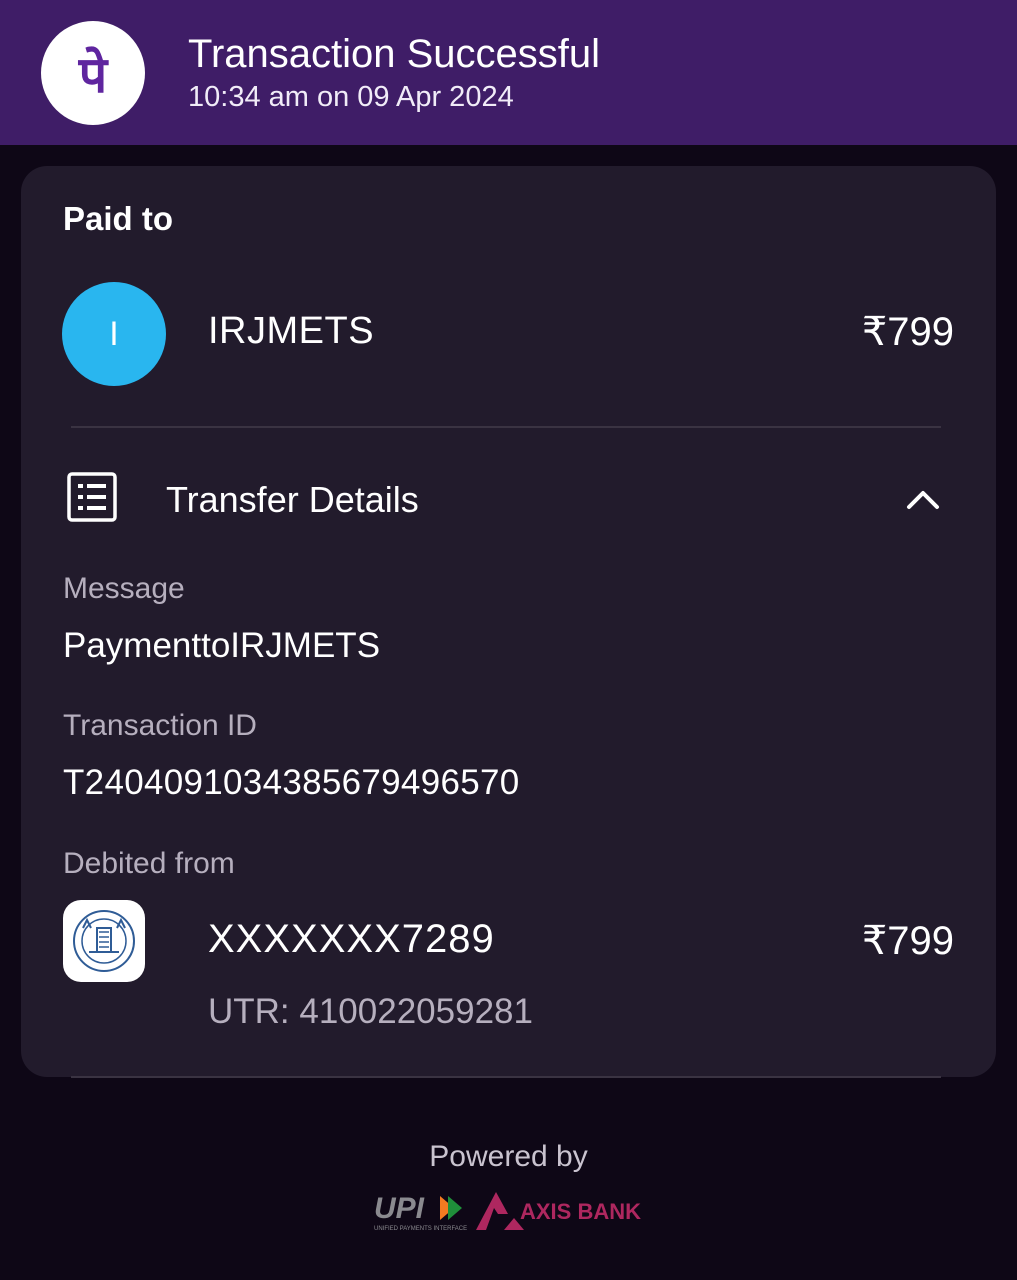 The height and width of the screenshot is (1280, 1017). Describe the element at coordinates (104, 941) in the screenshot. I see `bank-seal-icon` at that location.